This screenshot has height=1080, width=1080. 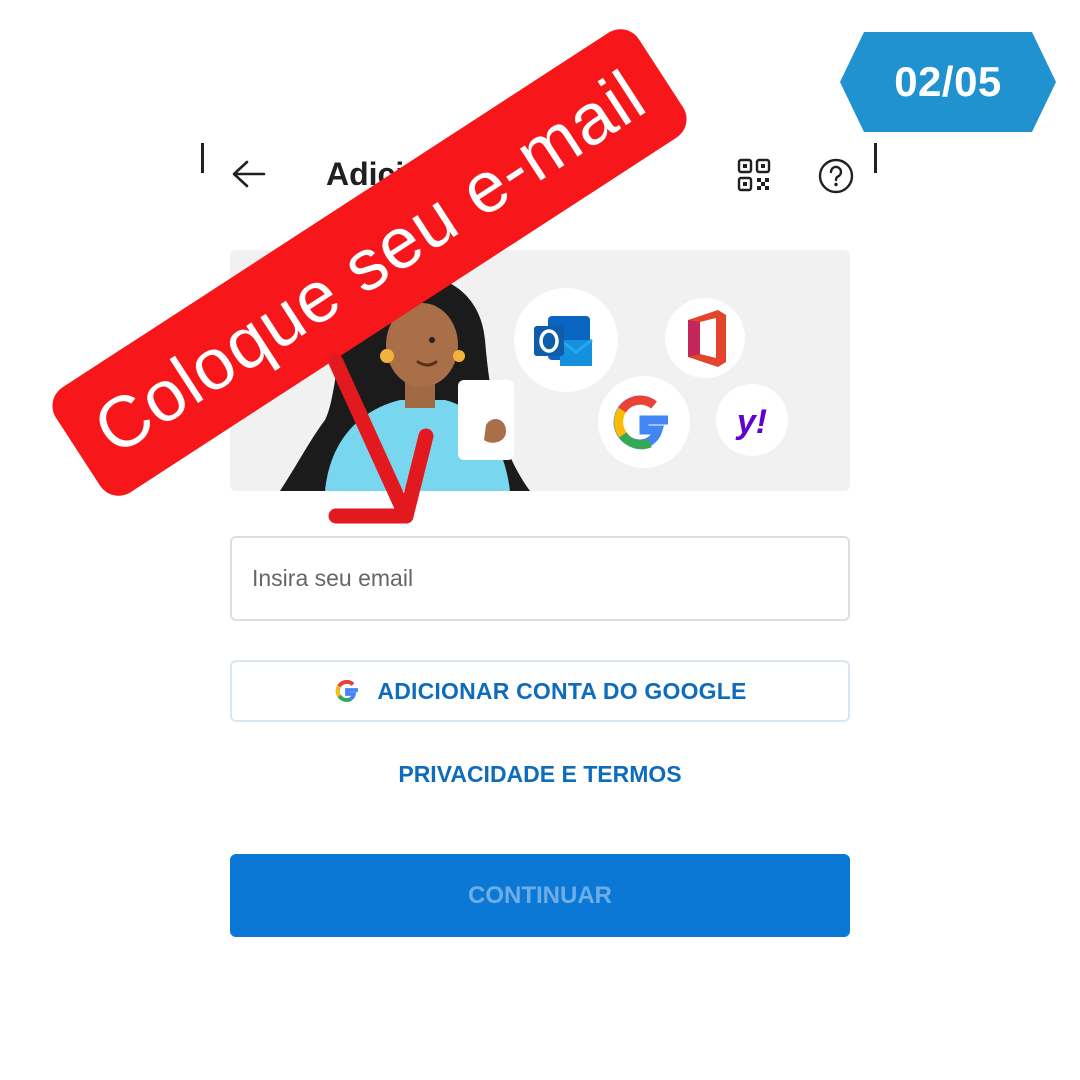 What do you see at coordinates (540, 774) in the screenshot?
I see `privacy-terms-link: PRIVACIDADE E TERMOS` at bounding box center [540, 774].